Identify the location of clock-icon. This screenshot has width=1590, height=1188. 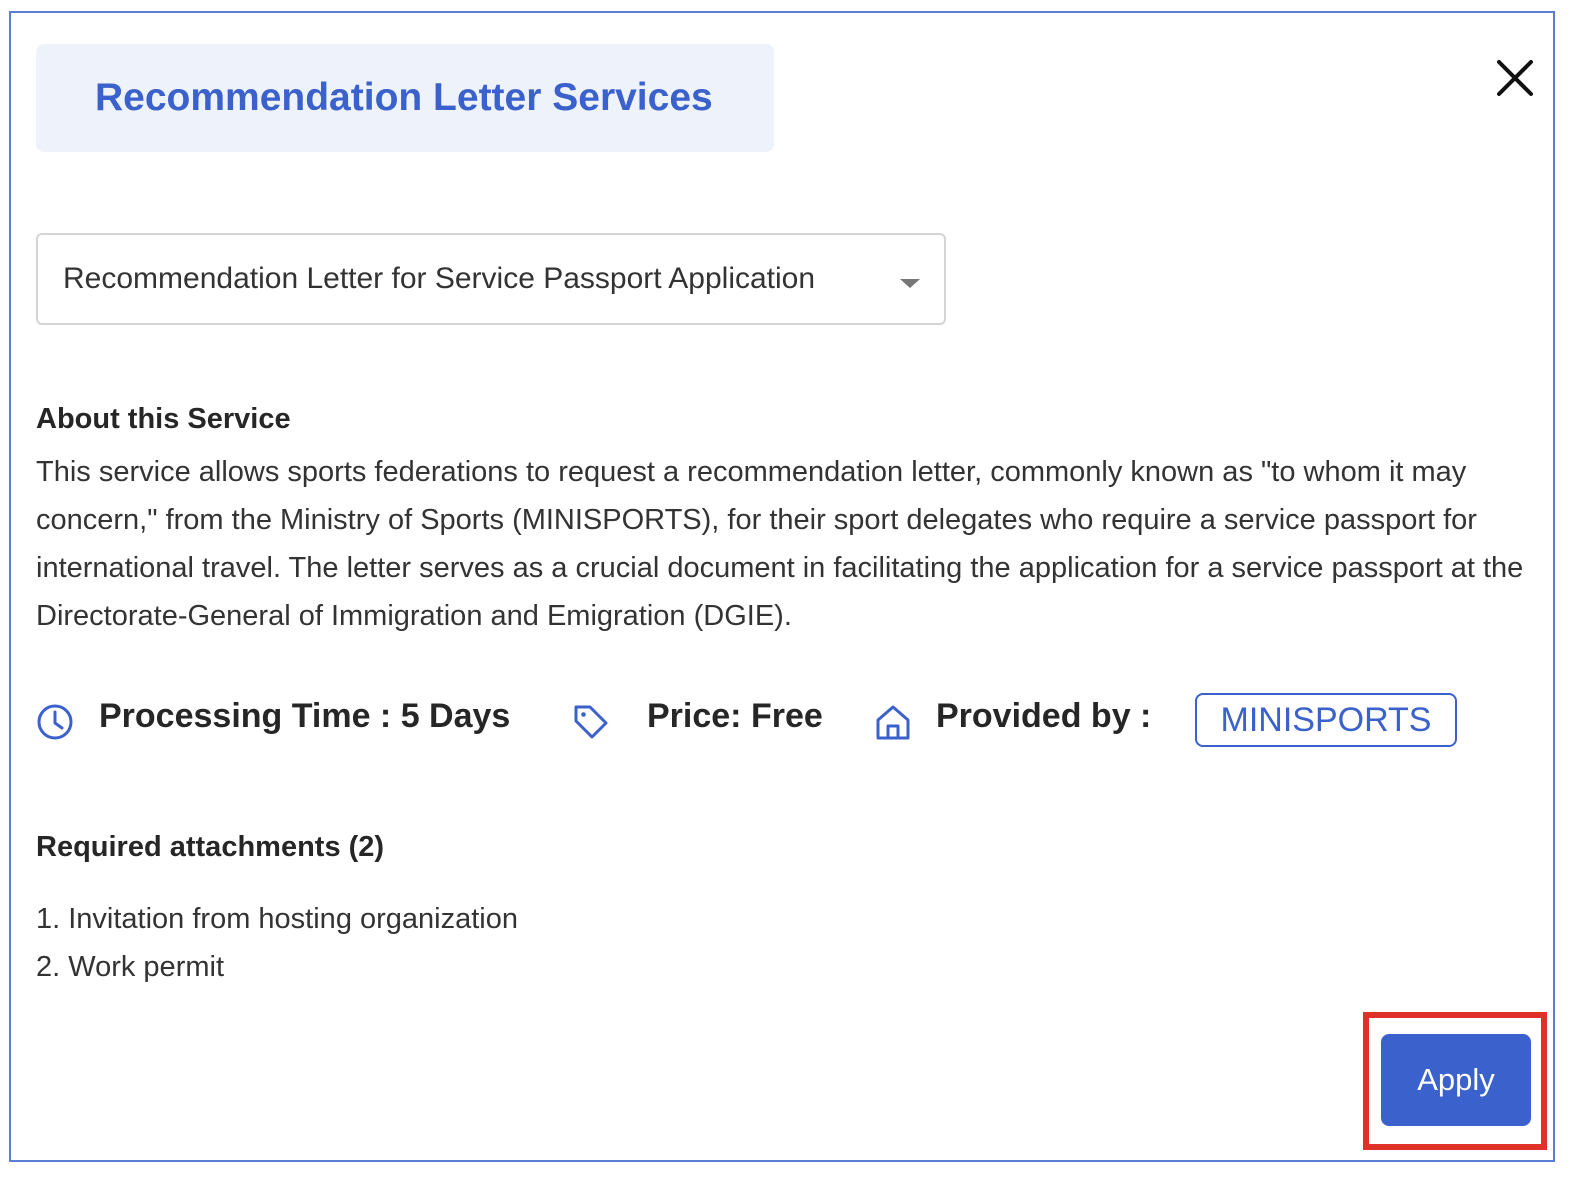
(55, 722).